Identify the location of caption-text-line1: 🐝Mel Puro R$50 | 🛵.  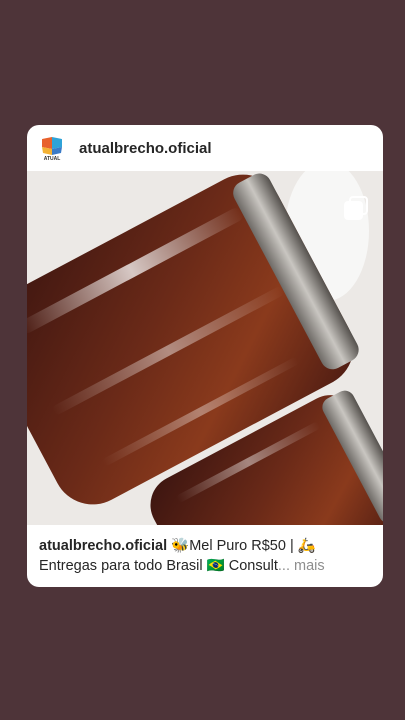
(243, 546).